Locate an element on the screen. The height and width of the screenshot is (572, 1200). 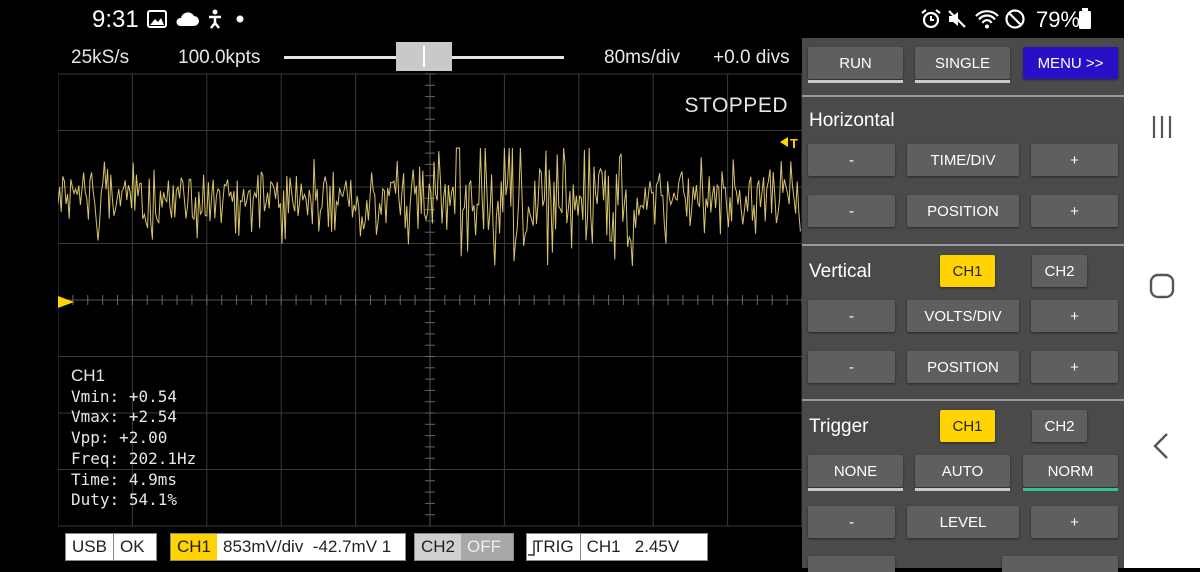
battery-percentage: 79% is located at coordinates (1058, 19).